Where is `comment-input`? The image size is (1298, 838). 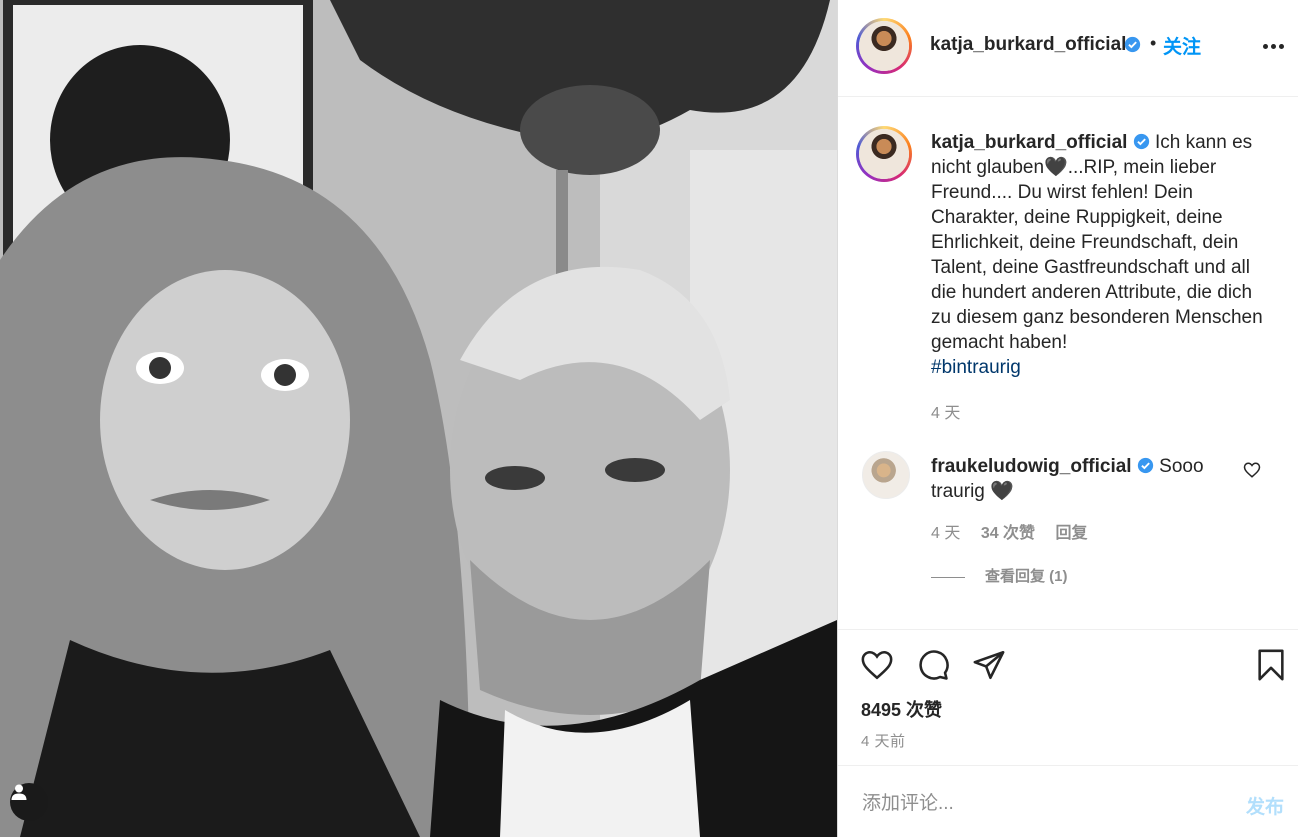
comment-input is located at coordinates (1042, 804).